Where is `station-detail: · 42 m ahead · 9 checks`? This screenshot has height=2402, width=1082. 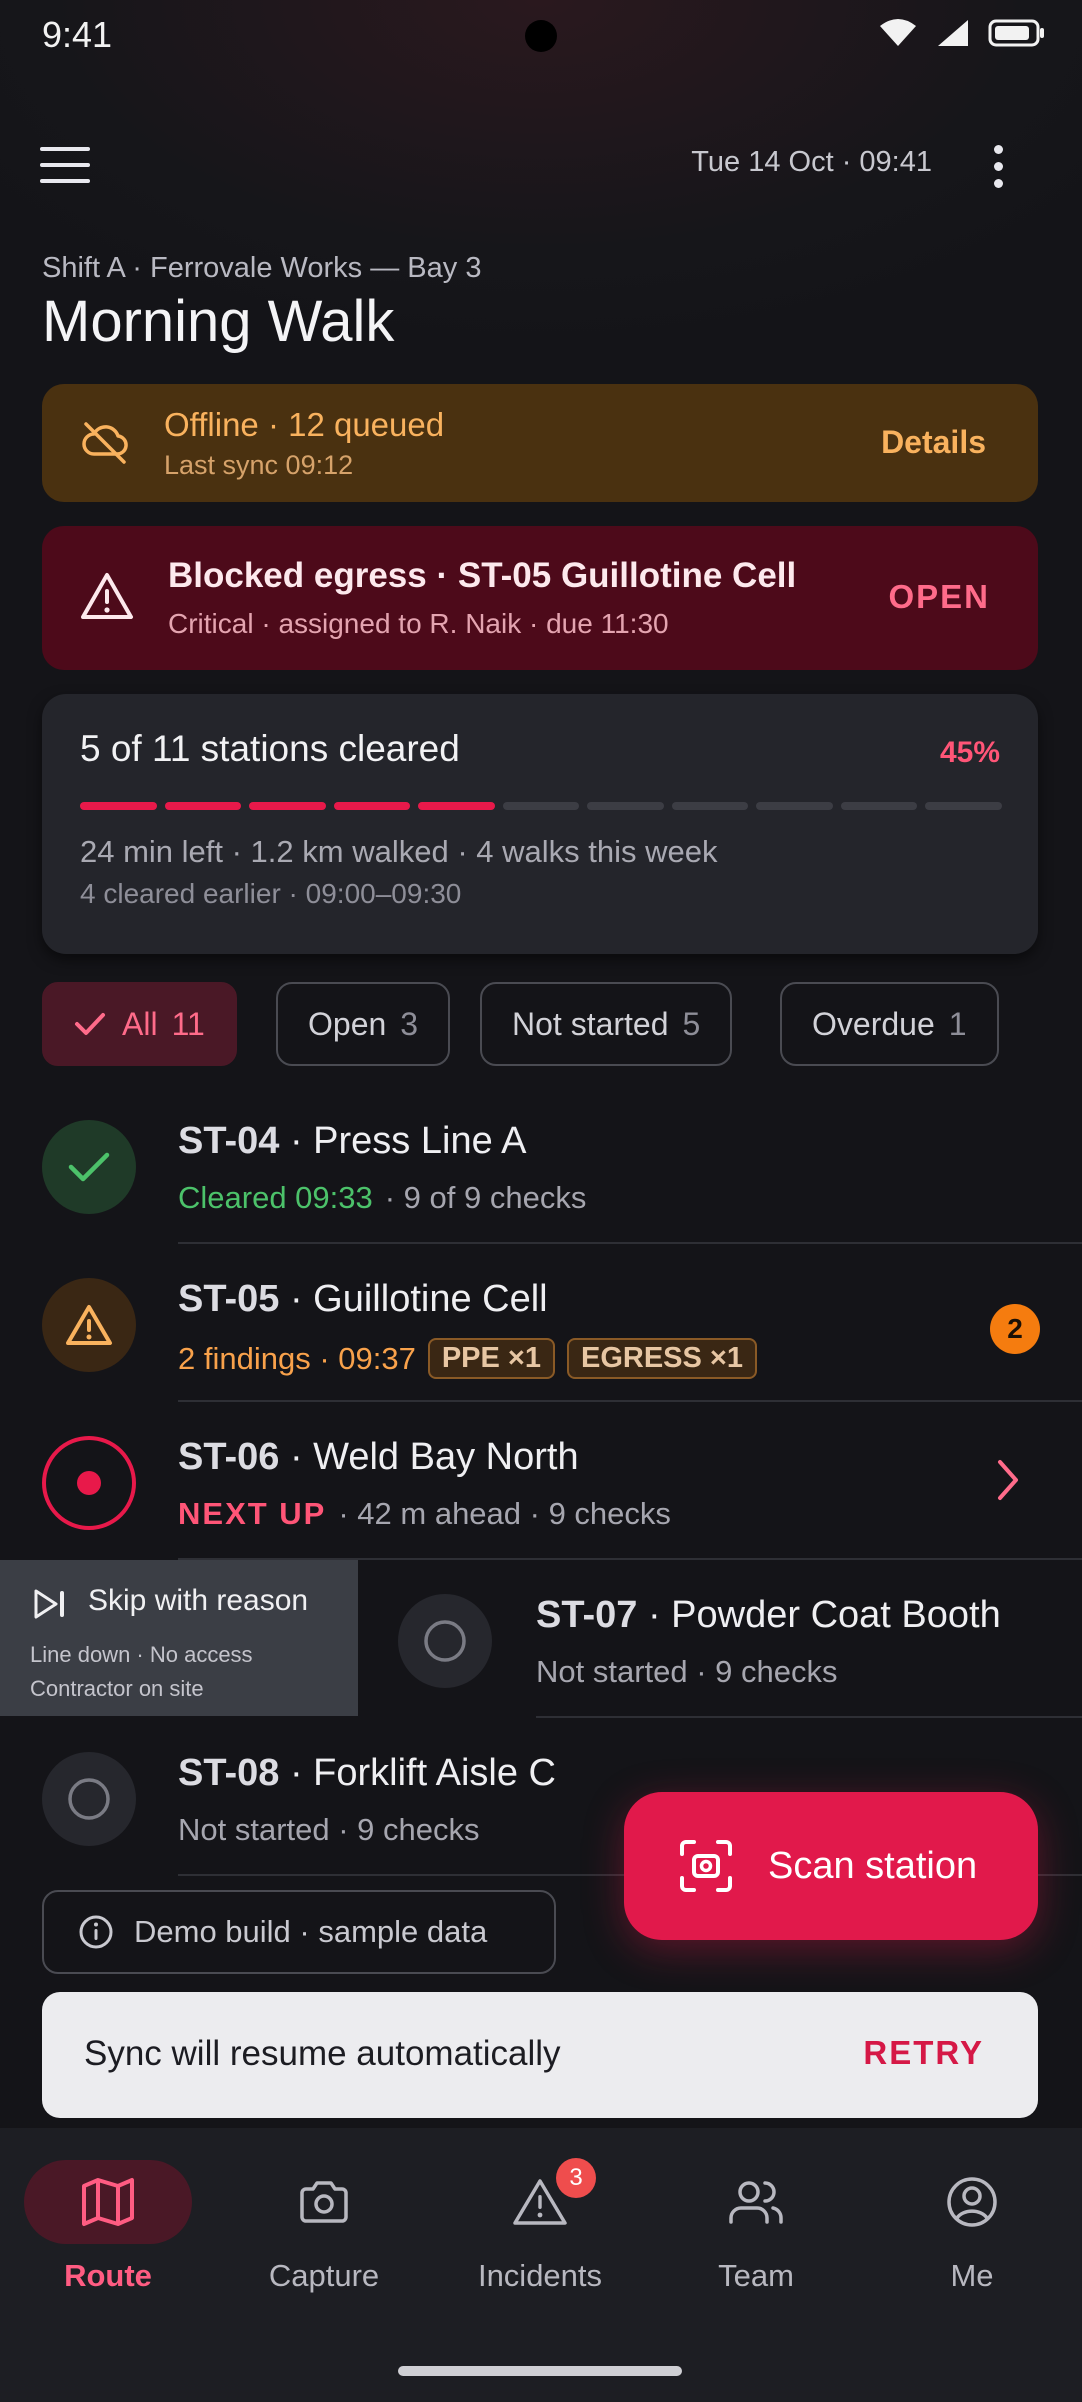 station-detail: · 42 m ahead · 9 checks is located at coordinates (504, 1513).